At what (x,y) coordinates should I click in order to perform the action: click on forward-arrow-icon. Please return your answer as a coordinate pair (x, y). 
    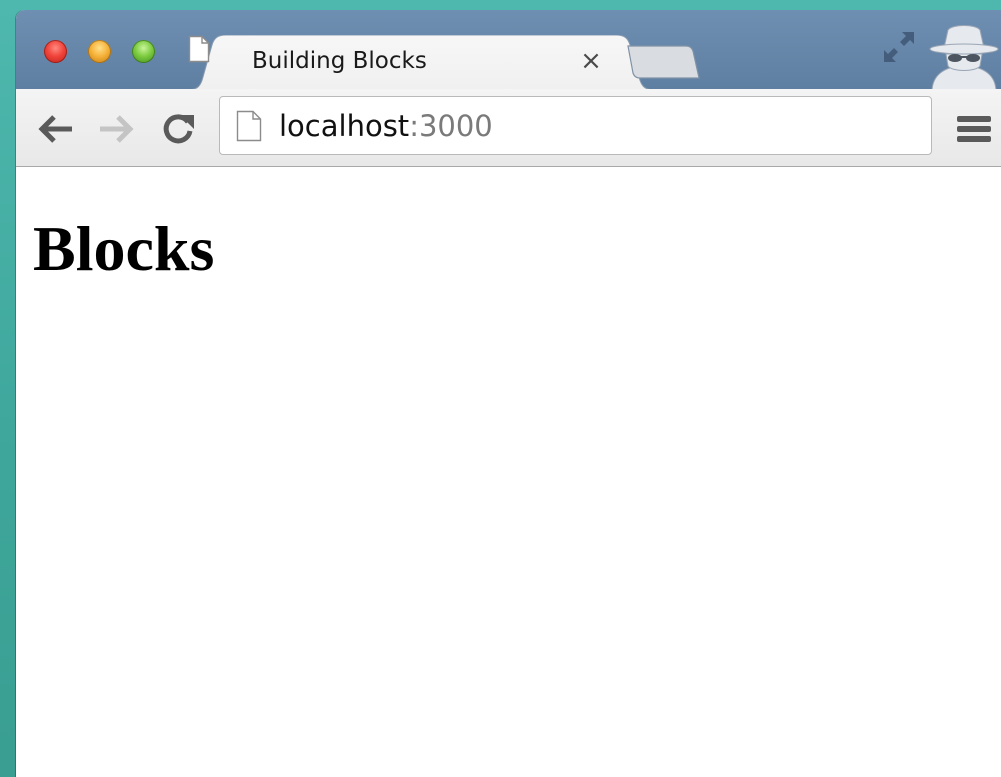
    Looking at the image, I should click on (116, 129).